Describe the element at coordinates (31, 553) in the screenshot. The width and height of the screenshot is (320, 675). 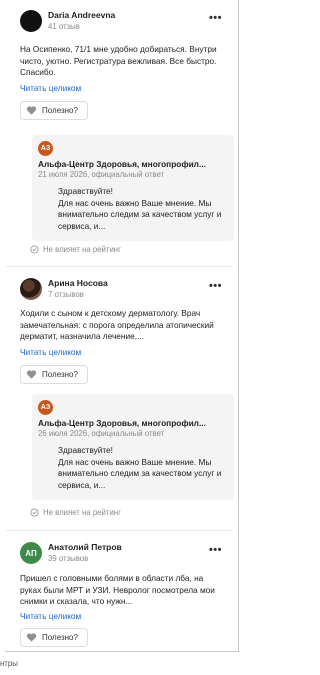
I see `avatar: АП` at that location.